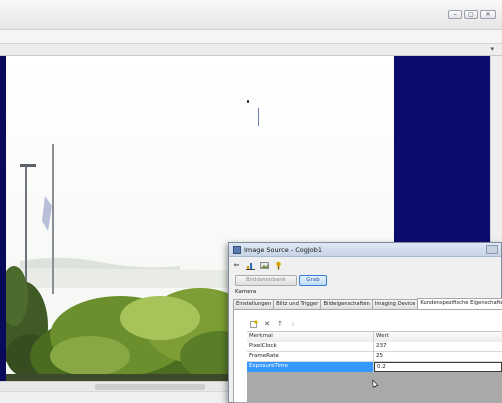  I want to click on new-row-icon, so click(254, 324).